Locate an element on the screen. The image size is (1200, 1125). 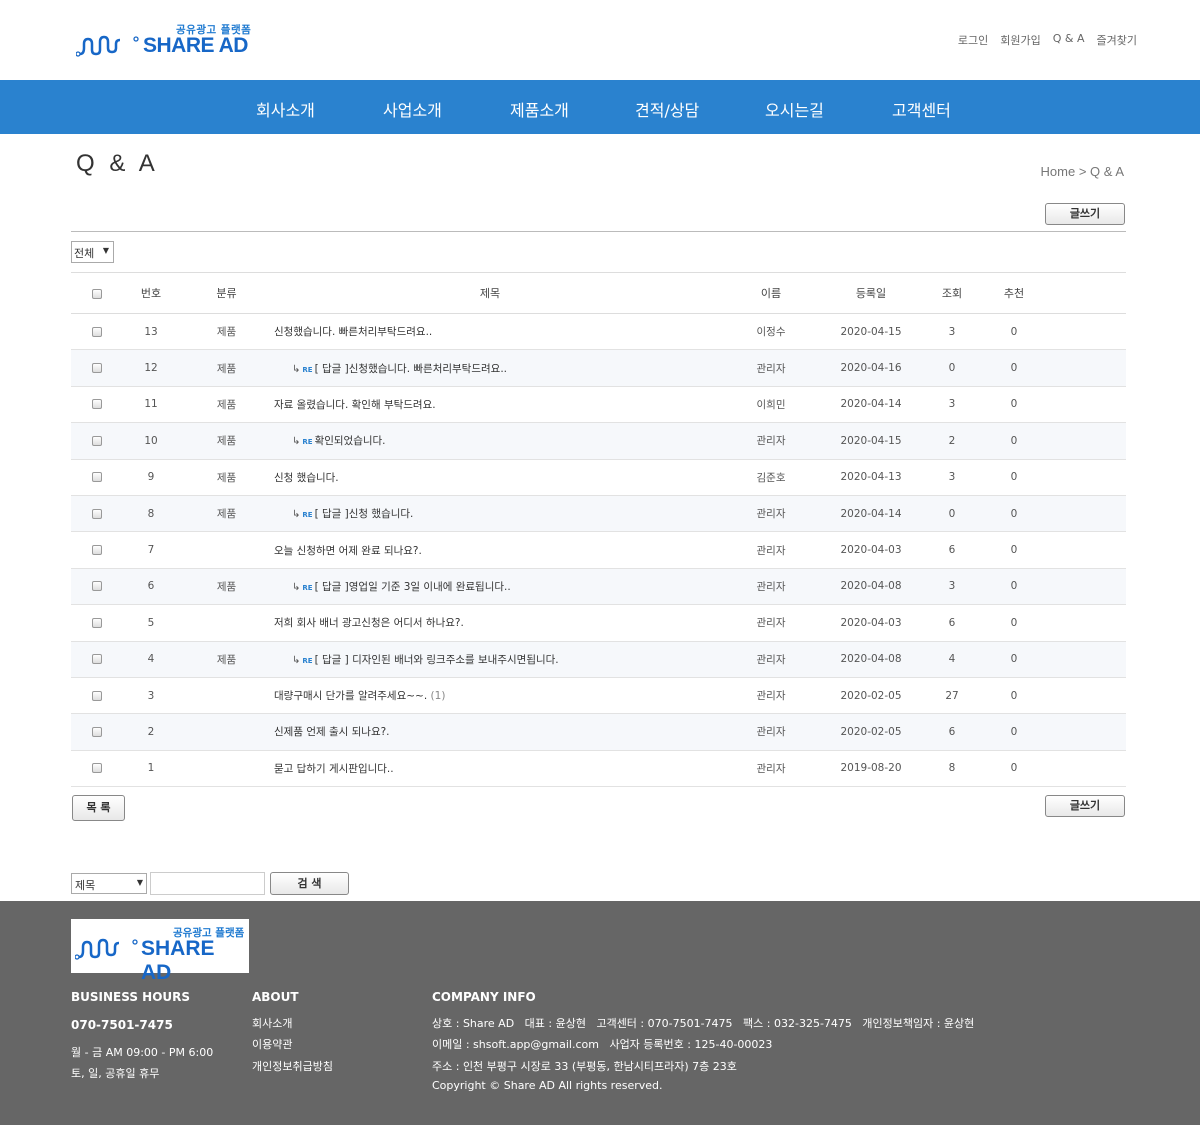
category-select: 전체 ▼ is located at coordinates (92, 252).